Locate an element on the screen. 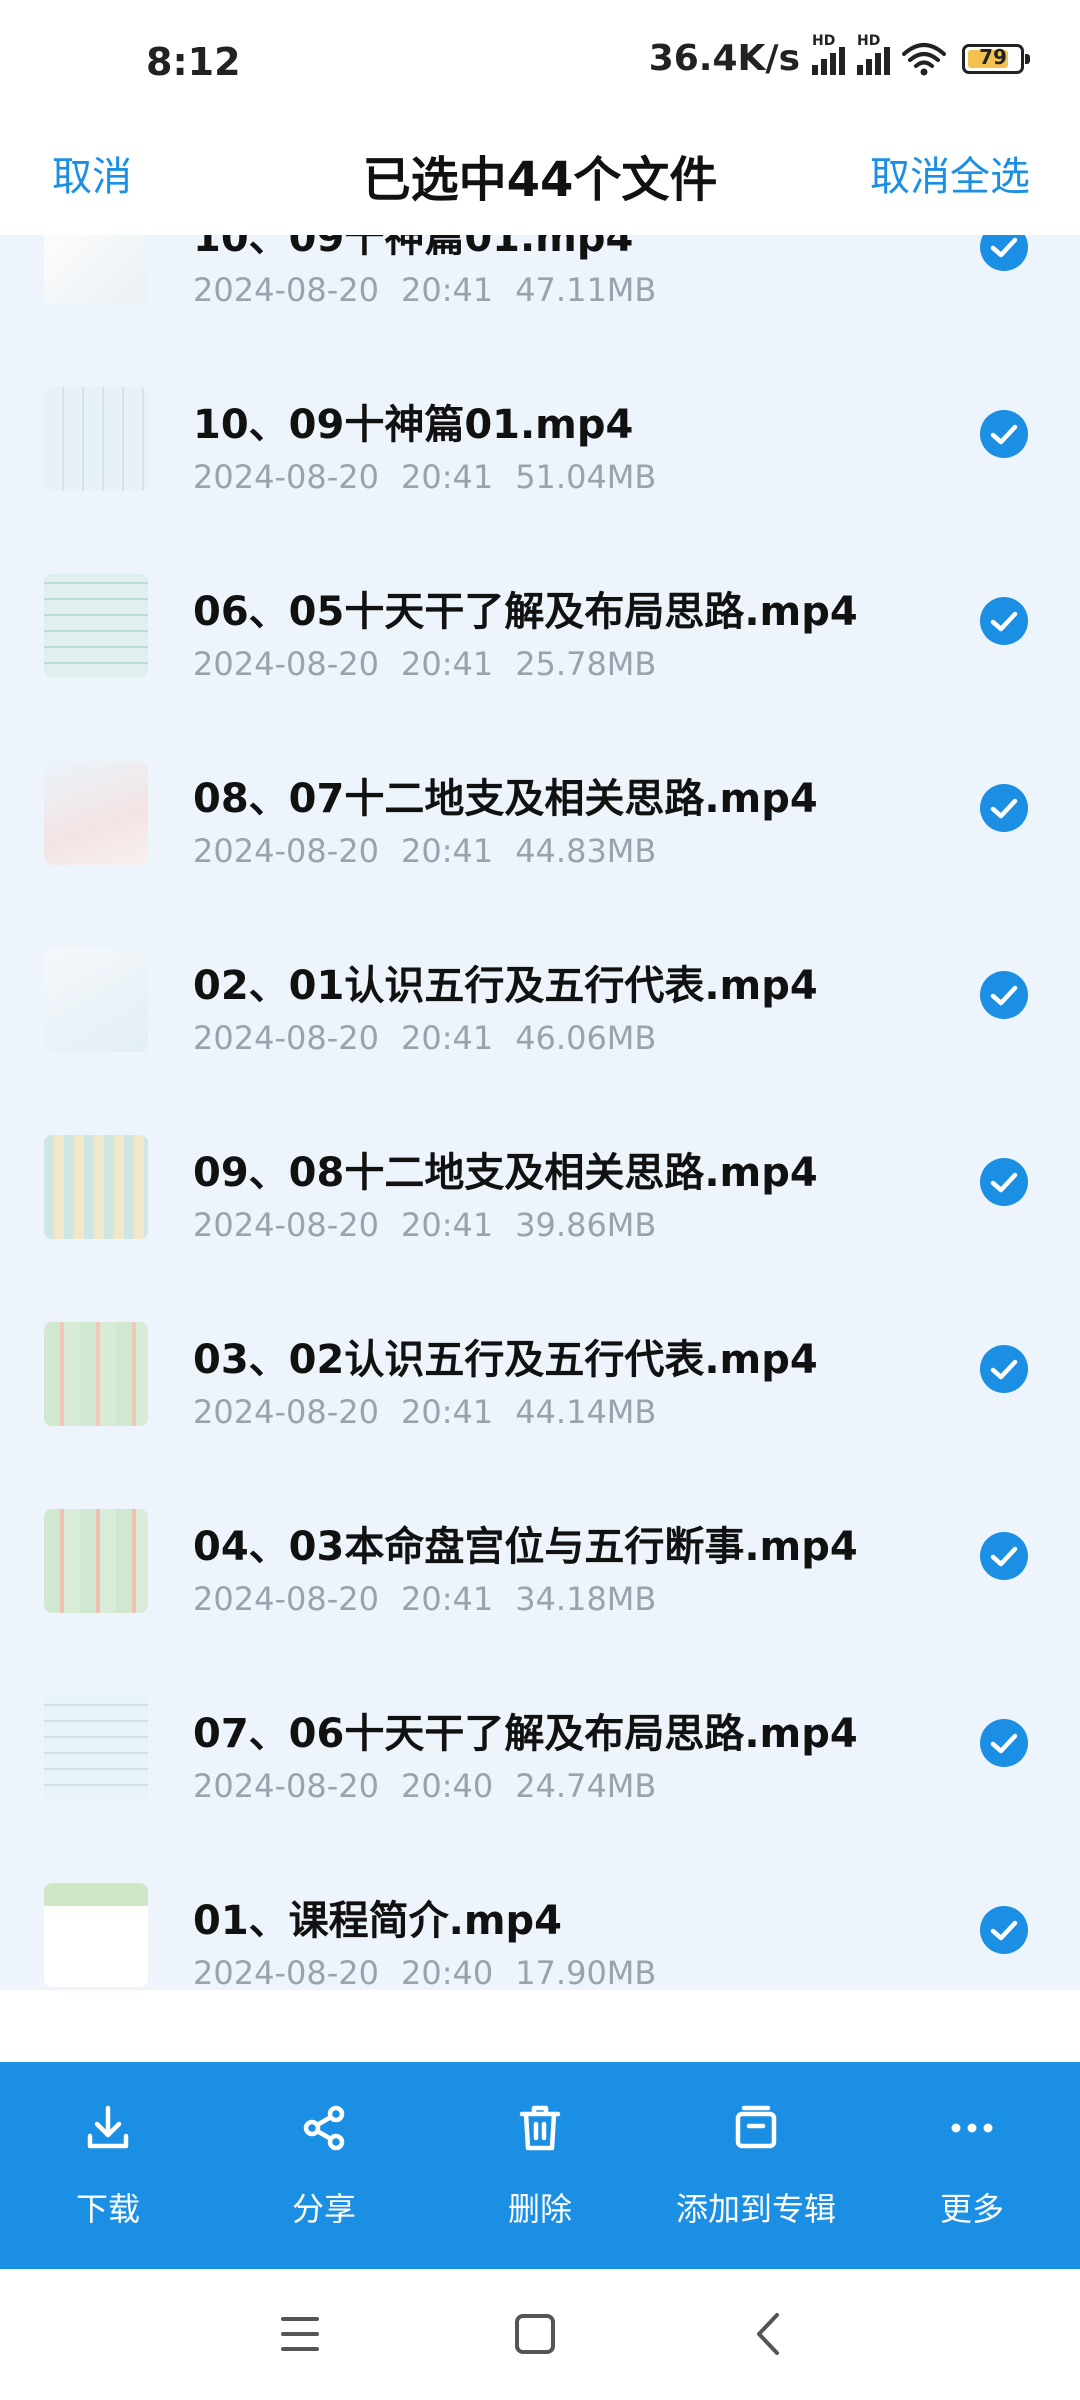 The height and width of the screenshot is (2400, 1080). toolbar-label: 添加到专辑 is located at coordinates (755, 2209).